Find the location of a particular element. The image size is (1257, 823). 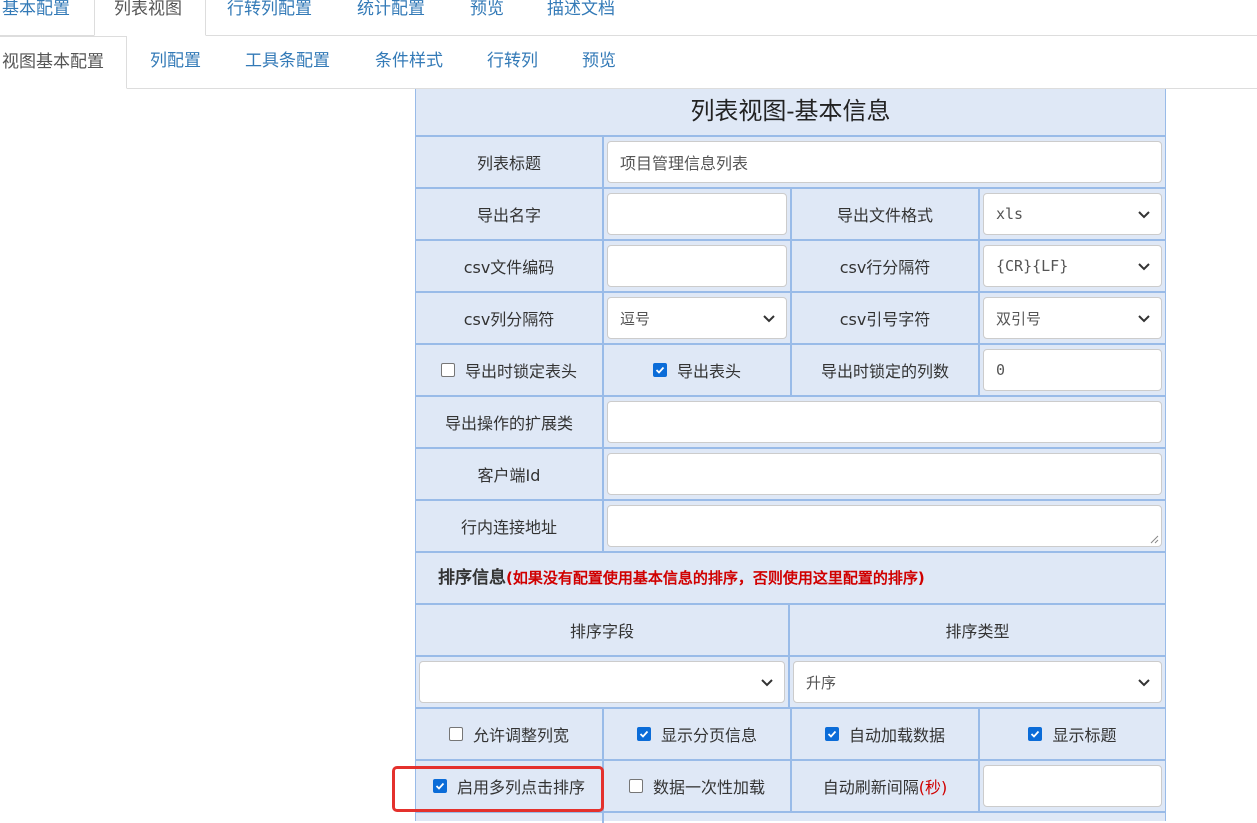

lock-header-checkbox: 导出时锁定表头 is located at coordinates (508, 370).